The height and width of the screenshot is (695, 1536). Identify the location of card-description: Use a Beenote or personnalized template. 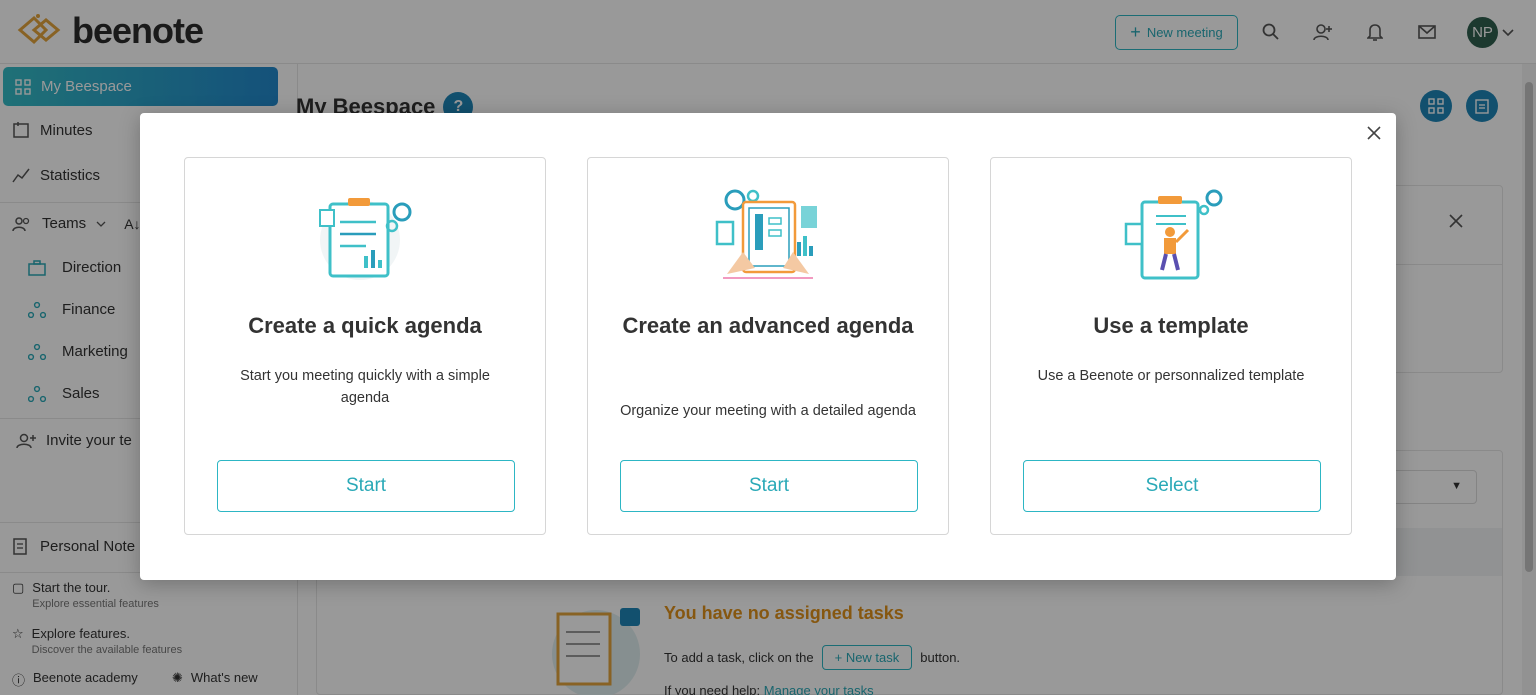
(1171, 376).